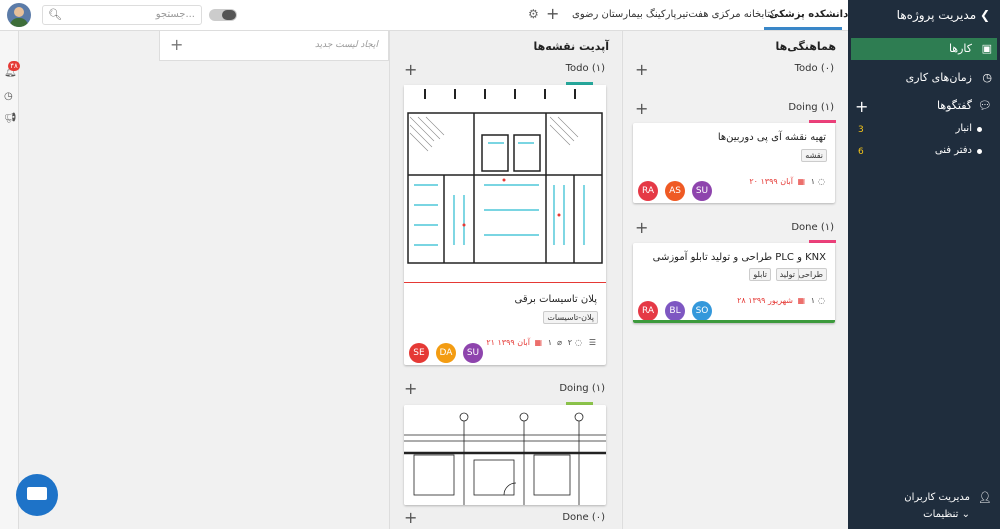 The width and height of the screenshot is (1000, 529). Describe the element at coordinates (508, 342) in the screenshot. I see `due-date: ۲۱ آبان ۱۳۹۹` at that location.